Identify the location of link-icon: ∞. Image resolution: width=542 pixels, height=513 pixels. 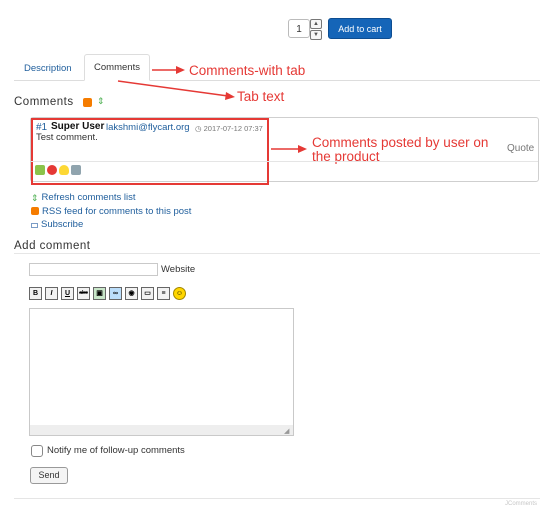
(115, 293).